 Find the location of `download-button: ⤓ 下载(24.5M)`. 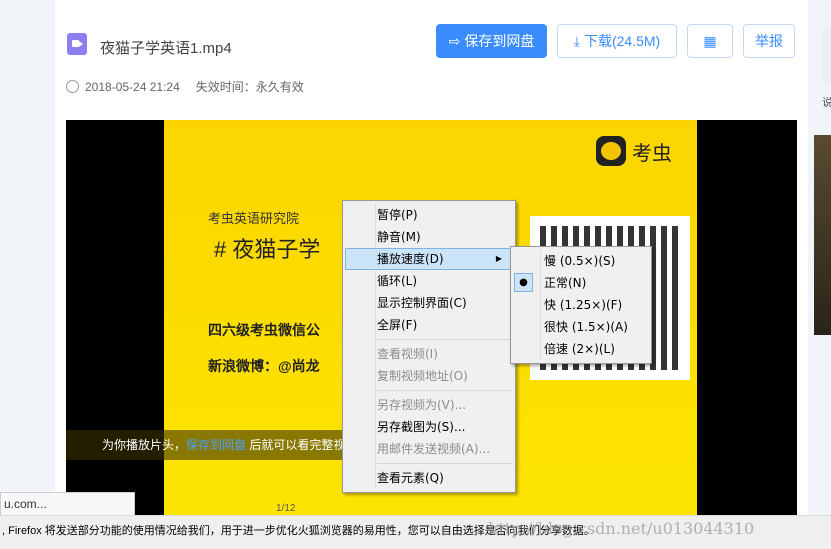

download-button: ⤓ 下载(24.5M) is located at coordinates (617, 41).